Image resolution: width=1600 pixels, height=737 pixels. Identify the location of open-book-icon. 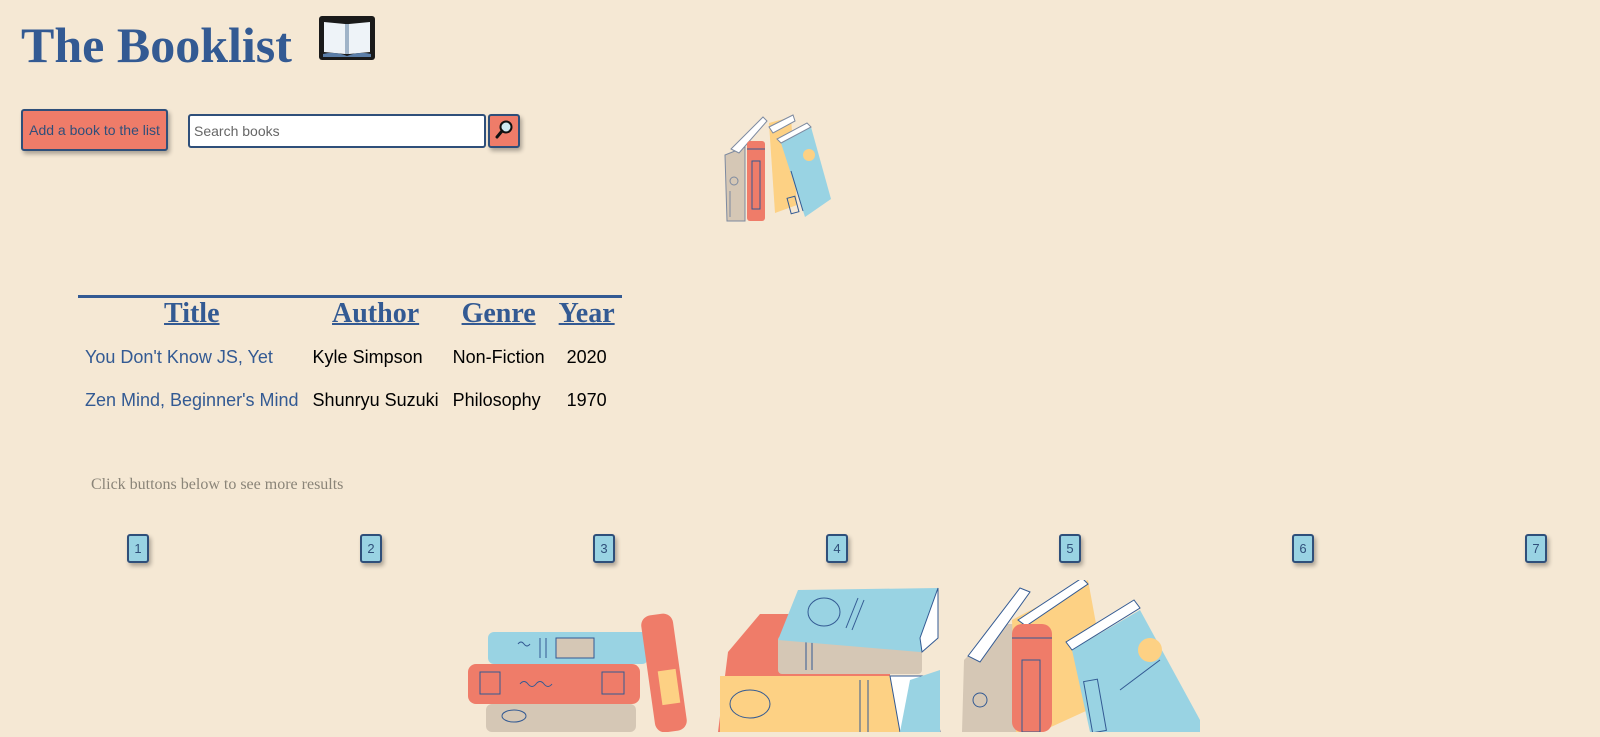
(347, 45).